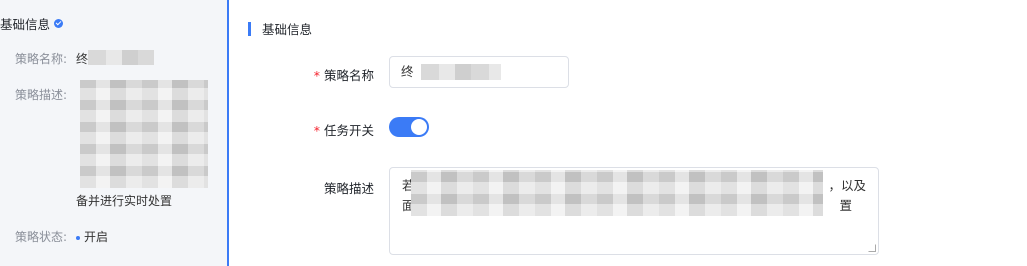 This screenshot has height=266, width=1027. What do you see at coordinates (872, 248) in the screenshot?
I see `resize-handle-icon` at bounding box center [872, 248].